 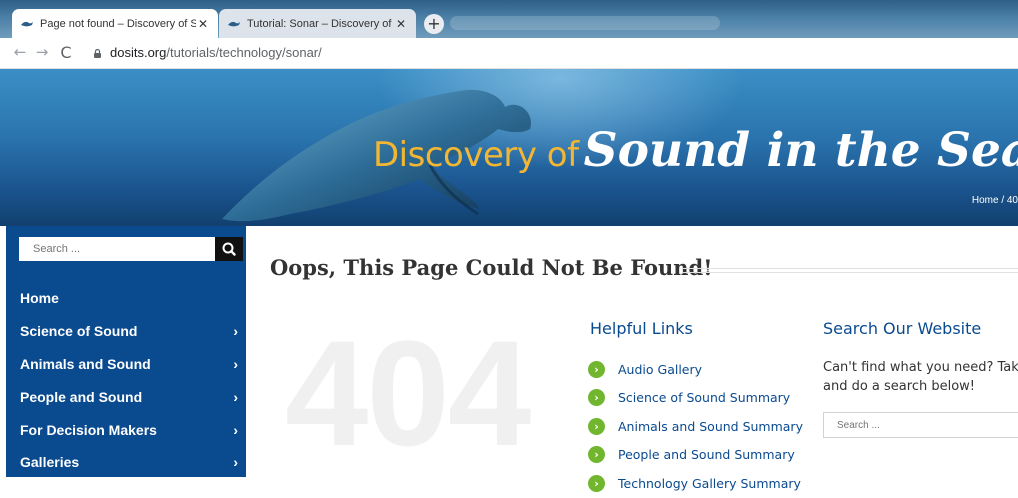 I want to click on link-people-and-sound-summary: › People and Sound Summary, so click(x=698, y=455).